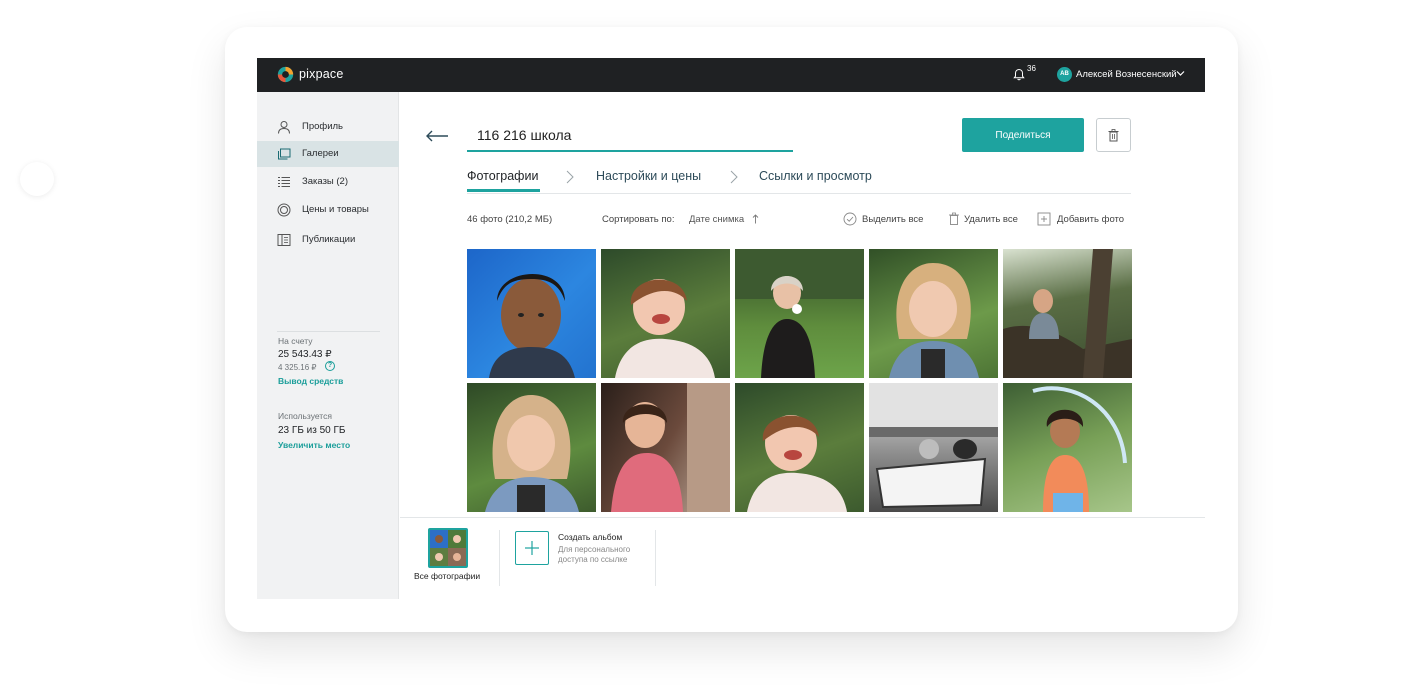 Image resolution: width=1426 pixels, height=692 pixels. What do you see at coordinates (297, 367) in the screenshot?
I see `balance-sub-amount: 4 325.16 ₽` at bounding box center [297, 367].